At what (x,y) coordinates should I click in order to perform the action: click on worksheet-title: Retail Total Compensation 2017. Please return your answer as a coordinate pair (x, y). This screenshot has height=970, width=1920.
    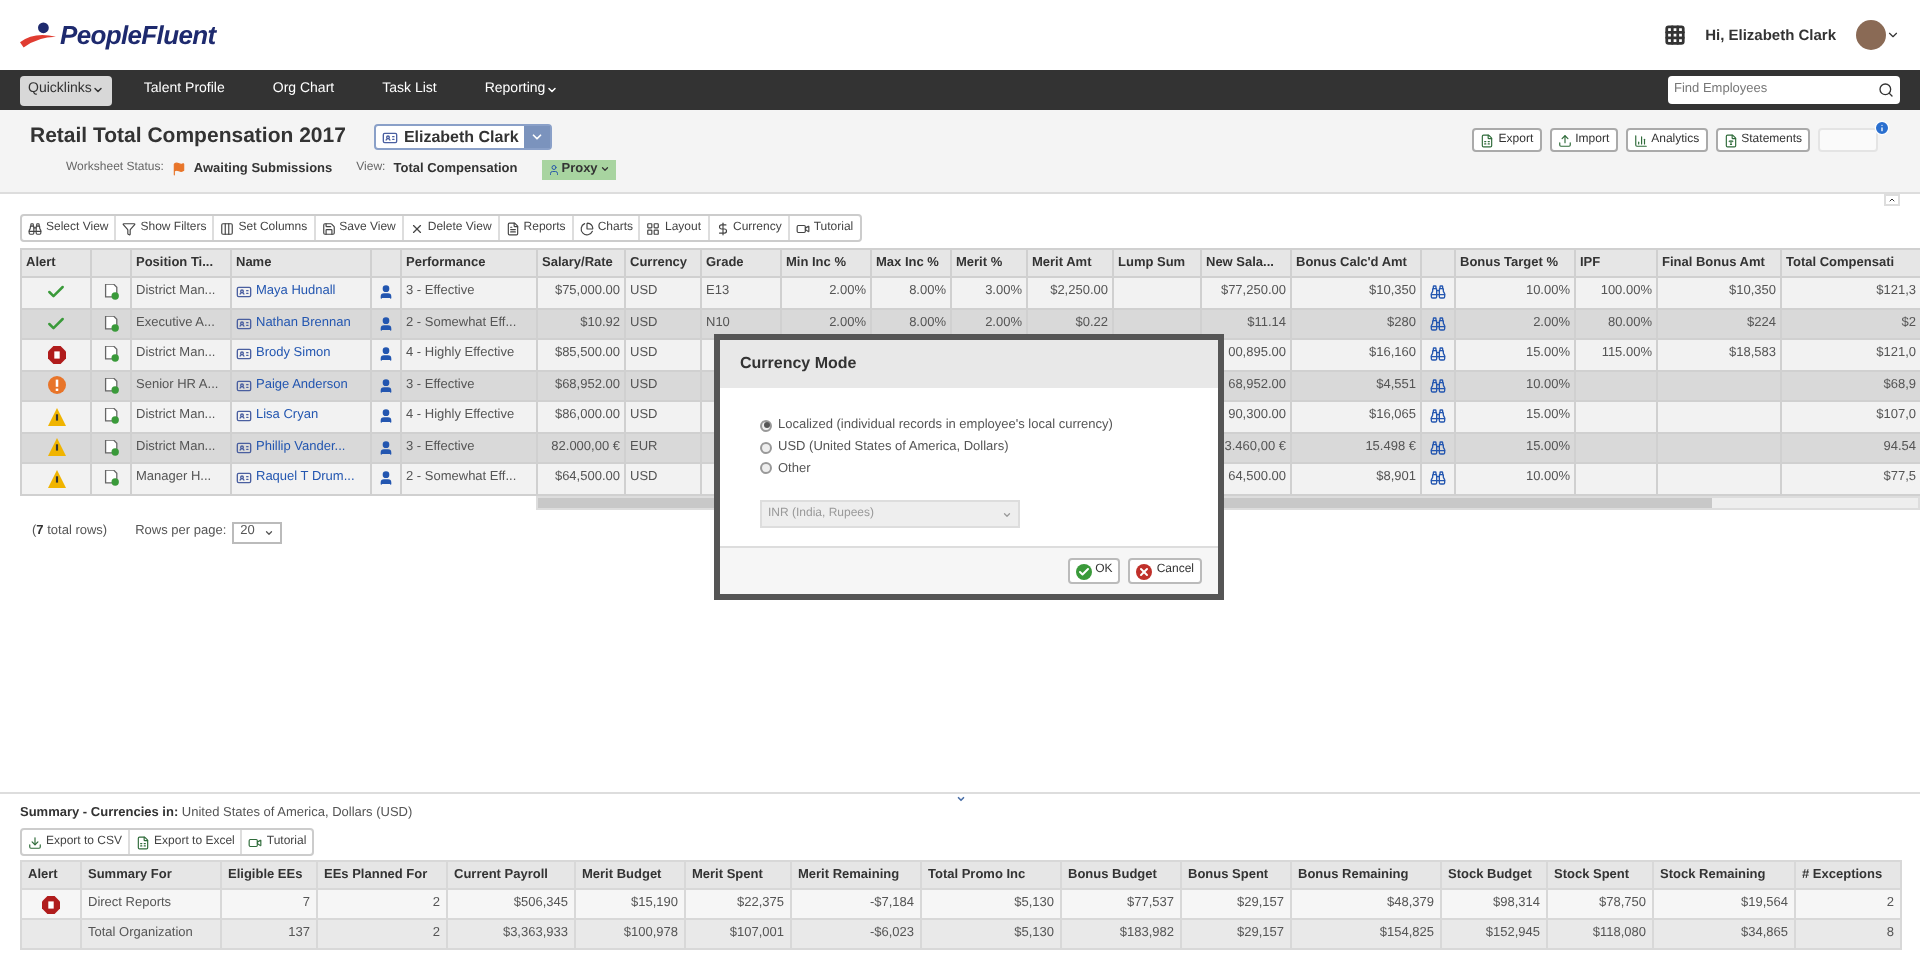
    Looking at the image, I should click on (188, 137).